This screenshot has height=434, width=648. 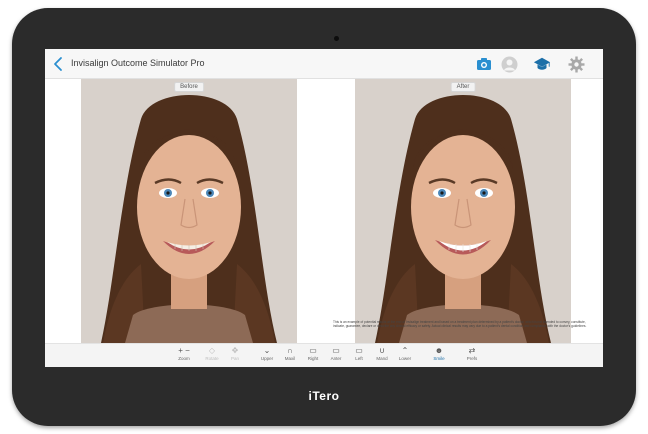 I want to click on graduation-cap-icon, so click(x=542, y=63).